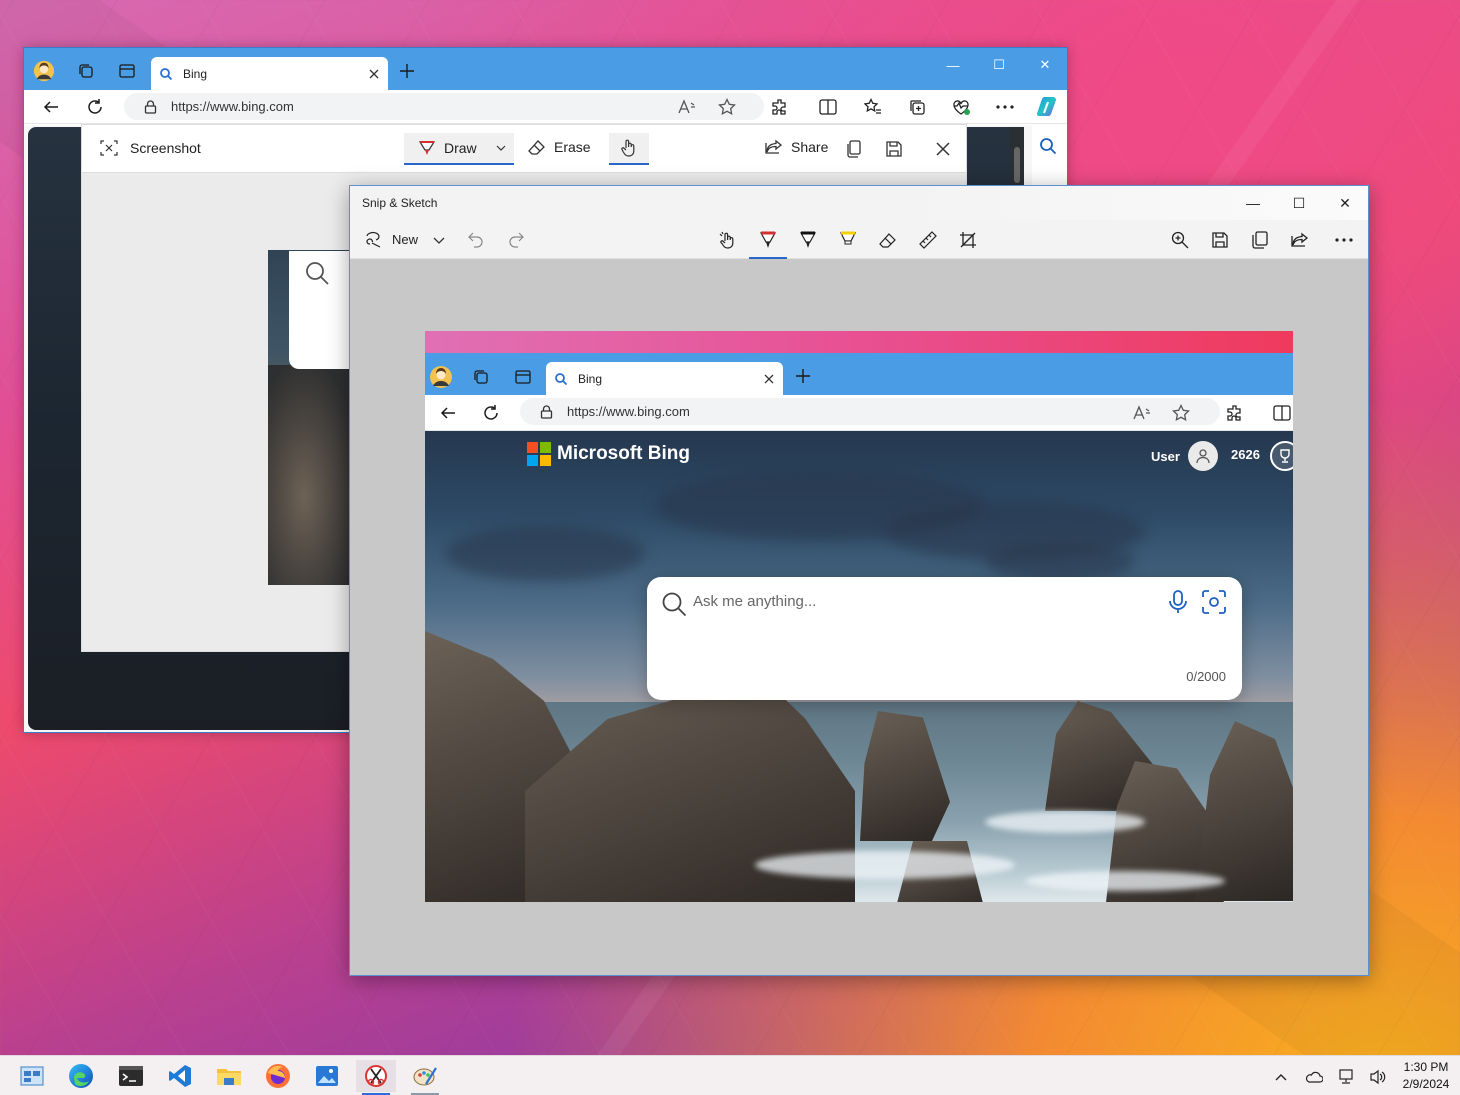 The image size is (1460, 1095). Describe the element at coordinates (664, 378) in the screenshot. I see `captured-tab-bing: Bing` at that location.